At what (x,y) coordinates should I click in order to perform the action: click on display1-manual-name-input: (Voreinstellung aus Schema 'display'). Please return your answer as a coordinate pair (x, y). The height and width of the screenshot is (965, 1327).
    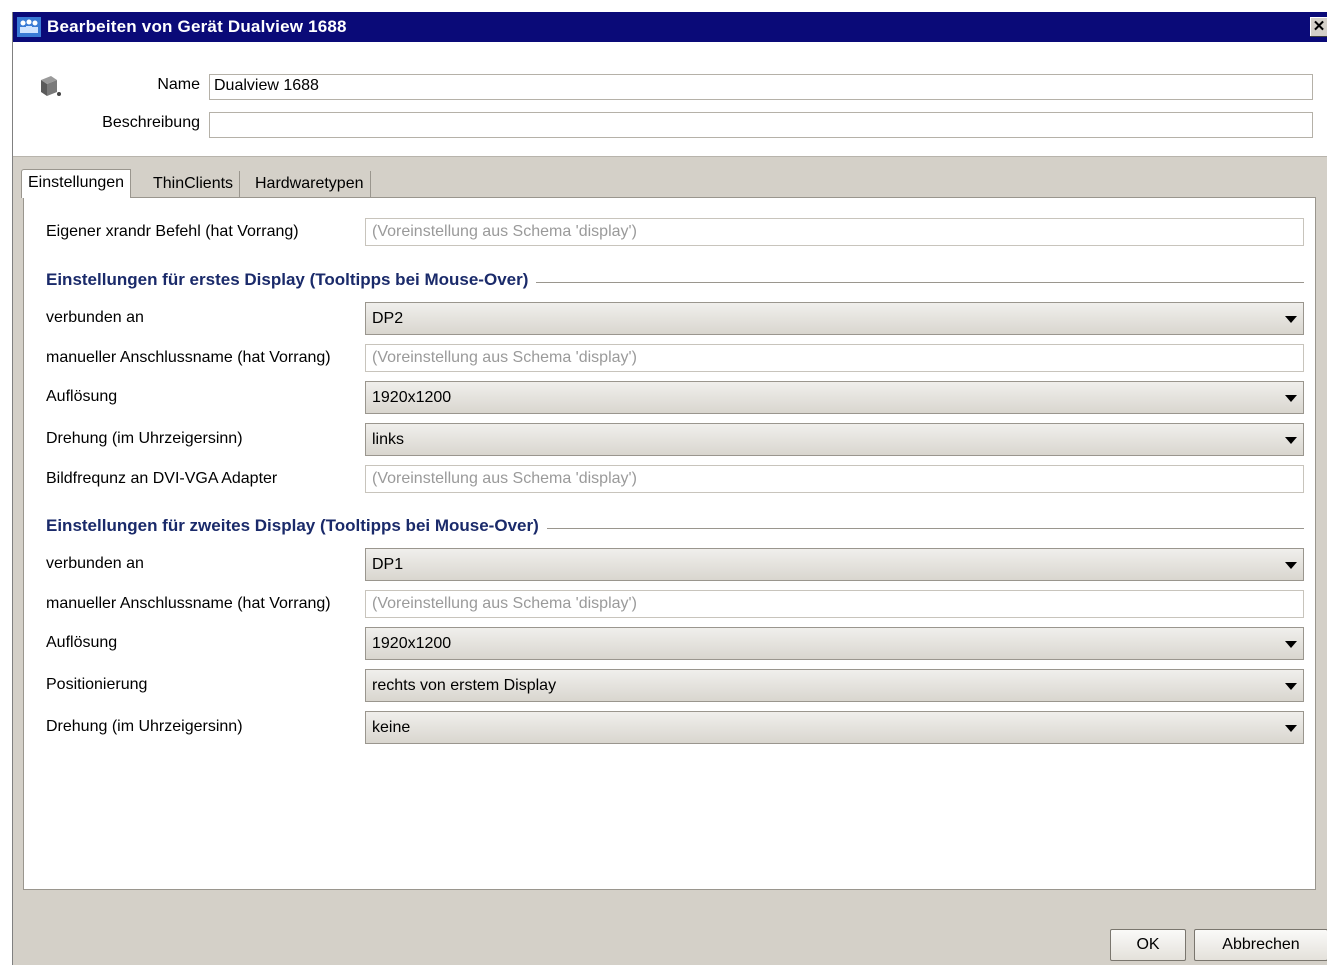
    Looking at the image, I should click on (834, 358).